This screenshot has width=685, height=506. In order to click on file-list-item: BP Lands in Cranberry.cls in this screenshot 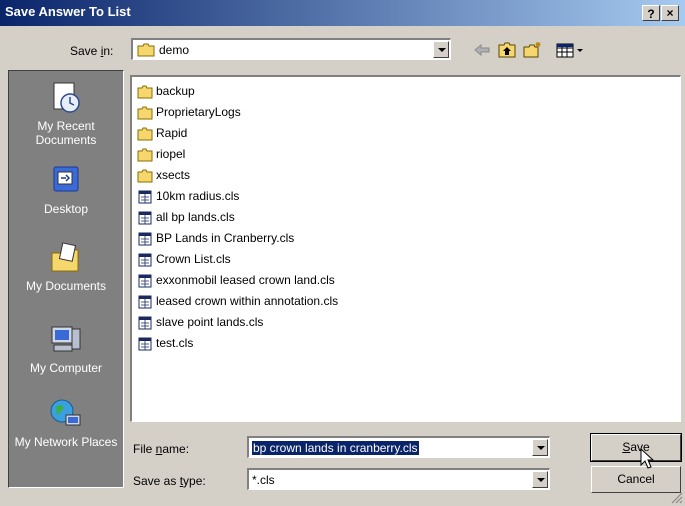, I will do `click(215, 238)`.